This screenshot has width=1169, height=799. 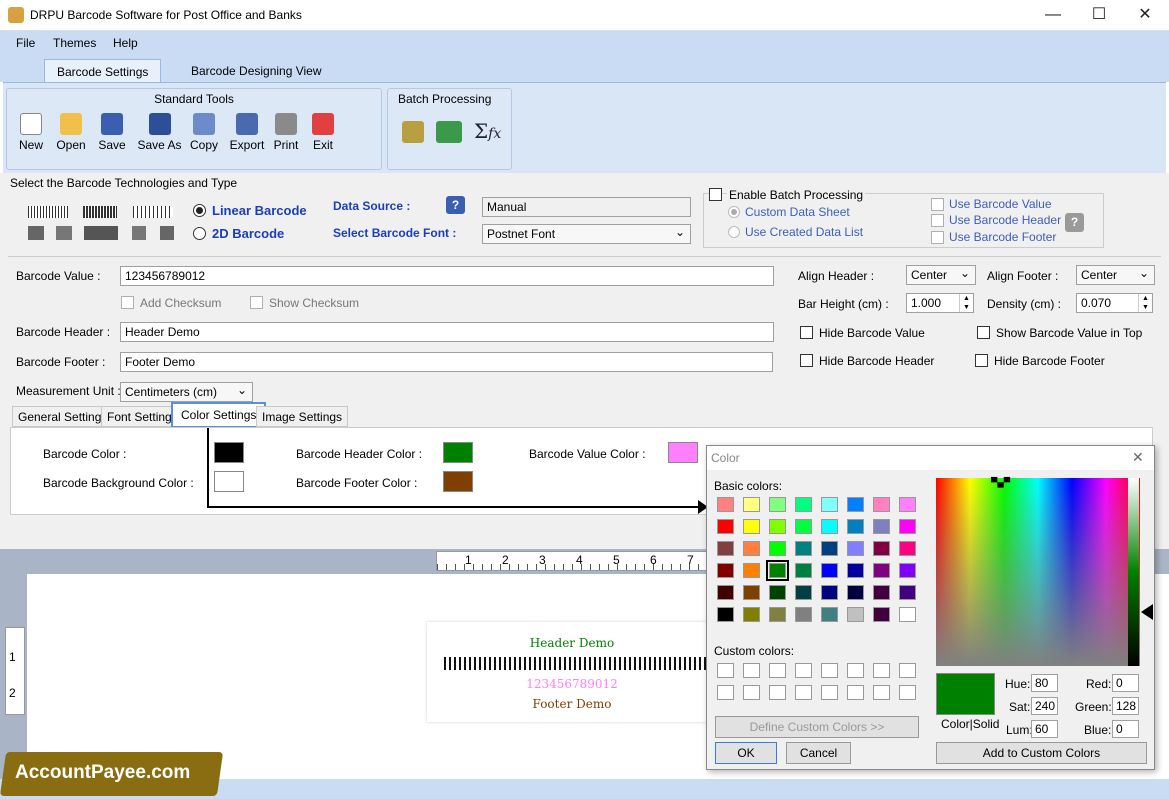 I want to click on dialog-close-button: ✕, so click(x=1138, y=457).